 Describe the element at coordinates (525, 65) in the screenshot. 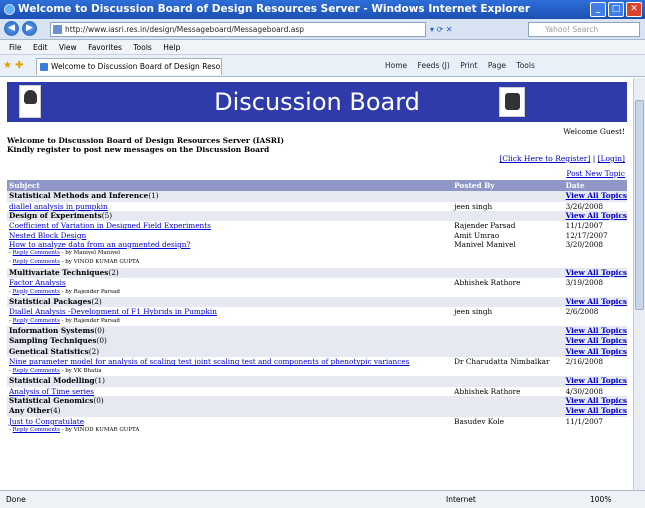

I see `tools-menu-button: Tools` at that location.